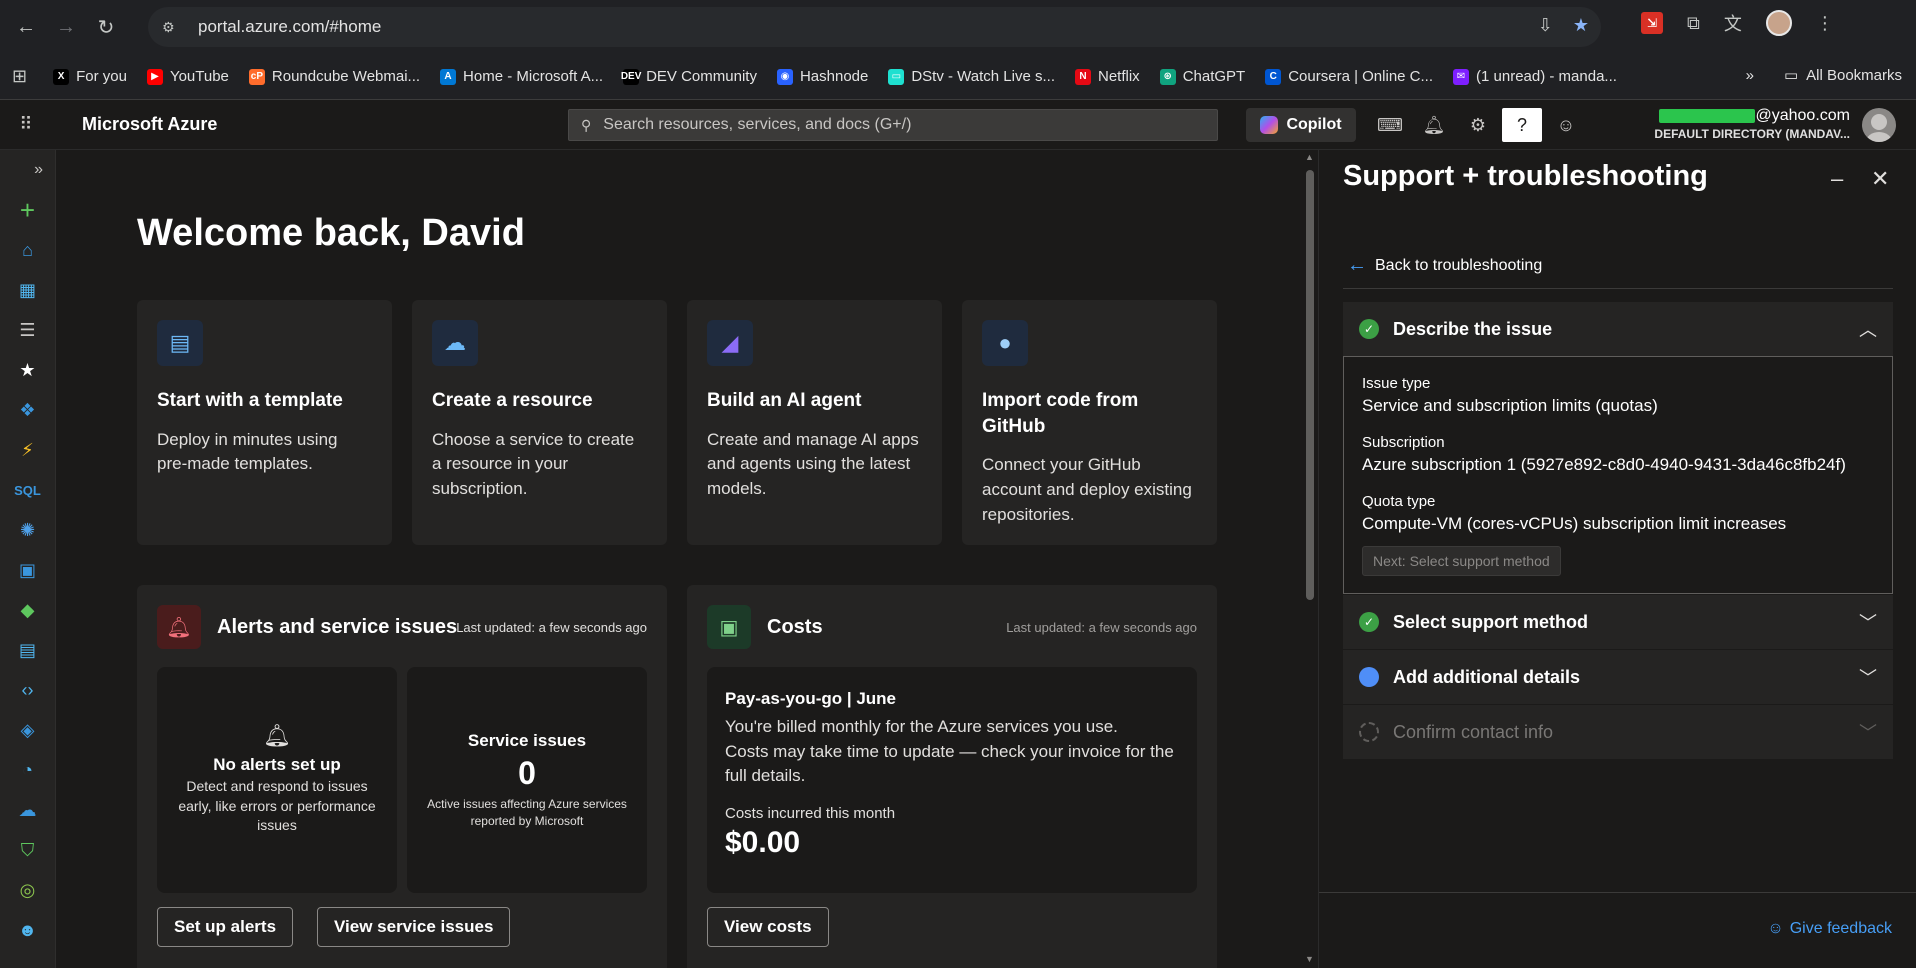 The image size is (1916, 968). I want to click on notifications-bell-icon: 🔔︎, so click(1434, 125).